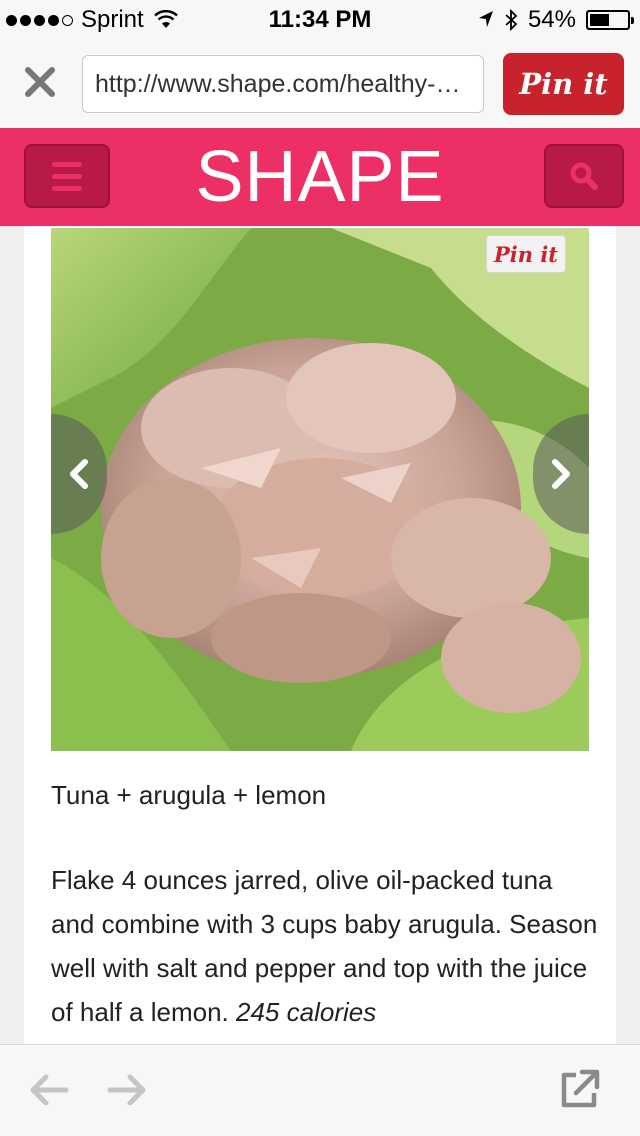  Describe the element at coordinates (526, 254) in the screenshot. I see `photo-pin-it-button: Pin it` at that location.